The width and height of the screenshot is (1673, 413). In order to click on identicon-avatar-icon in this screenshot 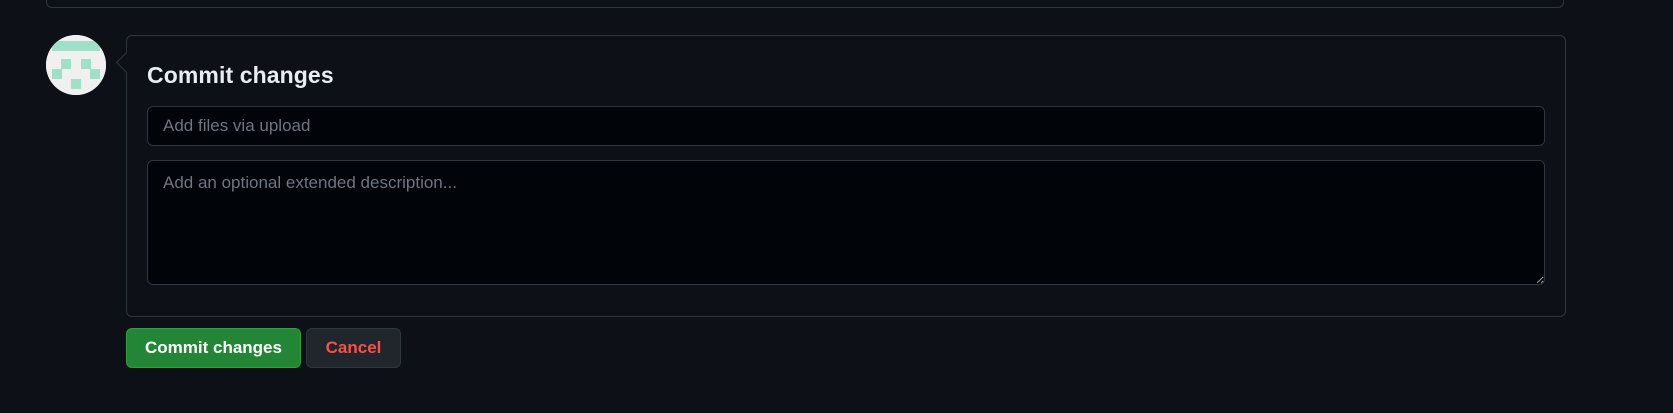, I will do `click(76, 65)`.